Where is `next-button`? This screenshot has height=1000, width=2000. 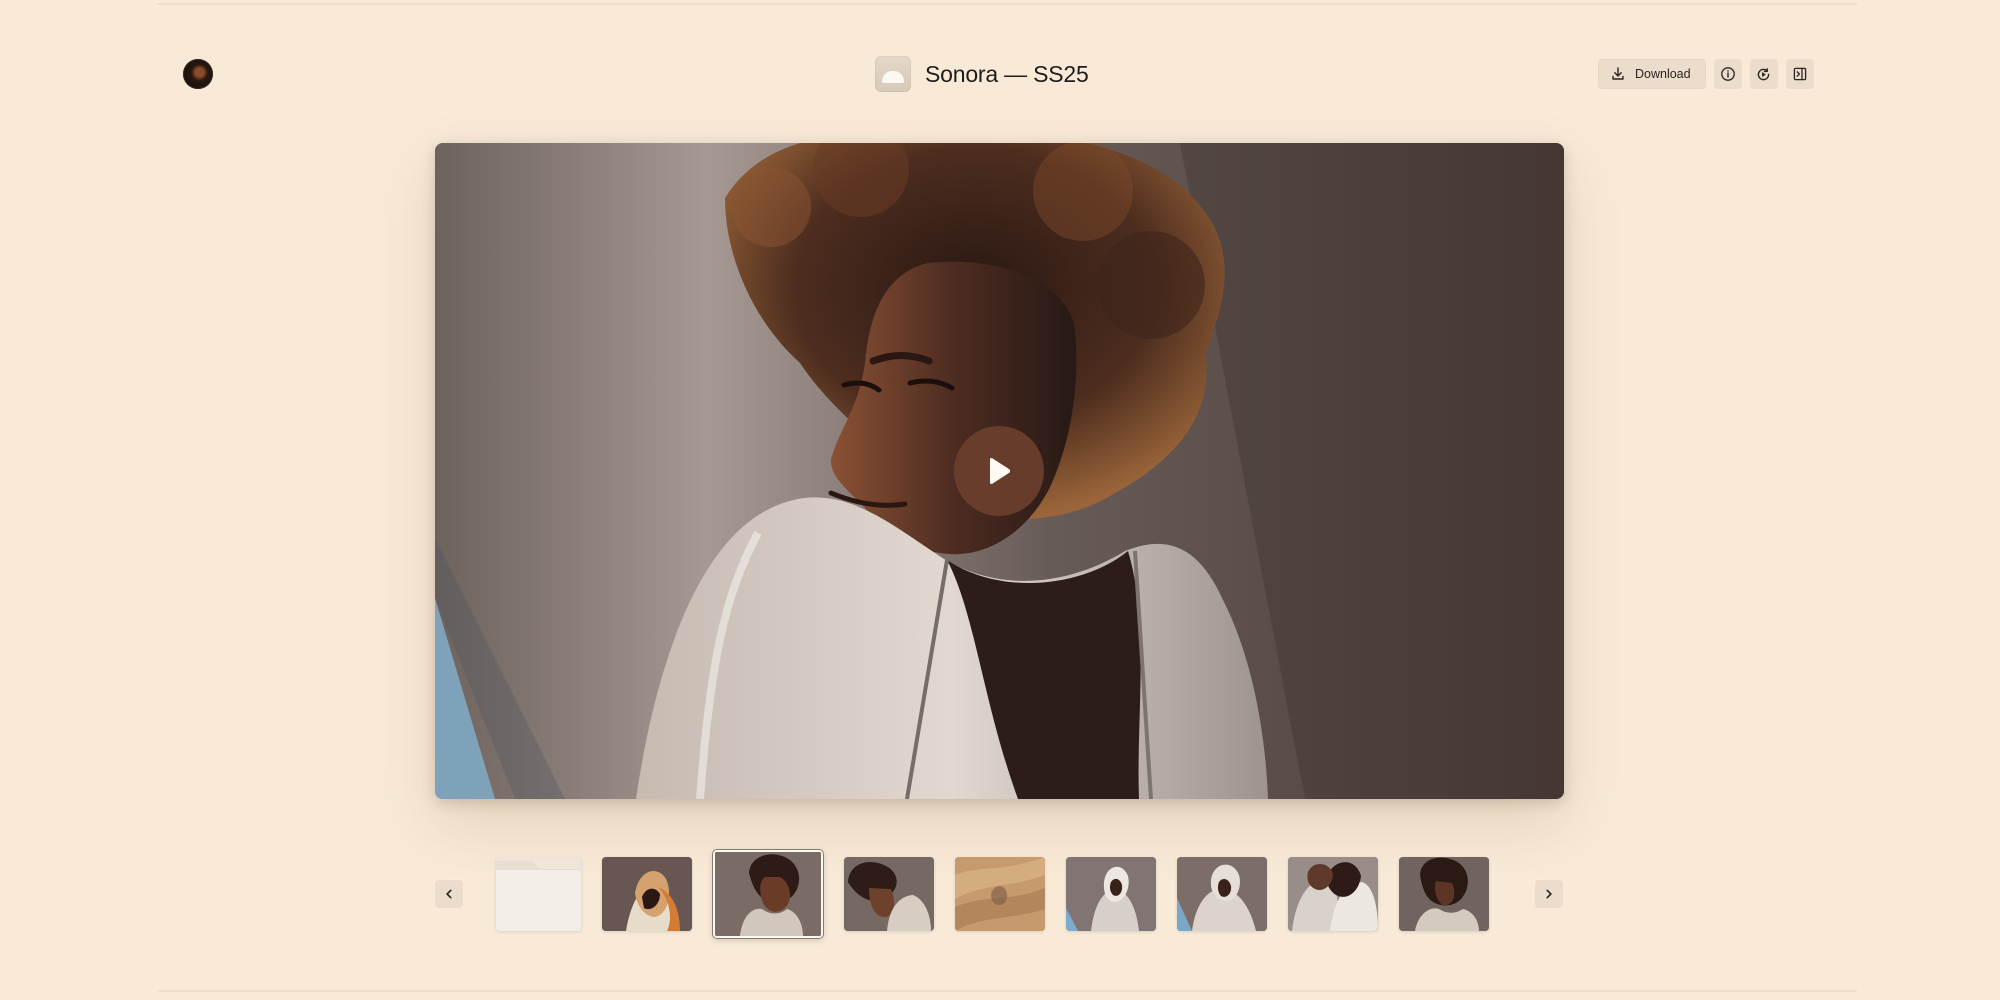
next-button is located at coordinates (1549, 894).